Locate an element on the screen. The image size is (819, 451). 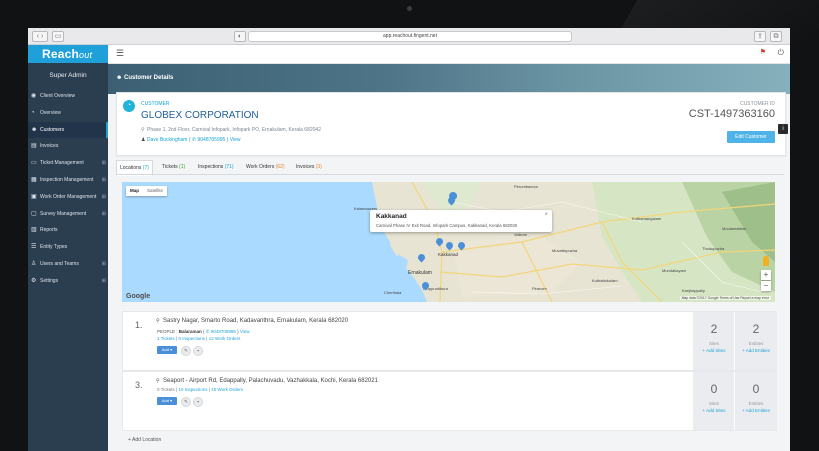
contact-name-link: Dave Buckingham is located at coordinates (167, 140).